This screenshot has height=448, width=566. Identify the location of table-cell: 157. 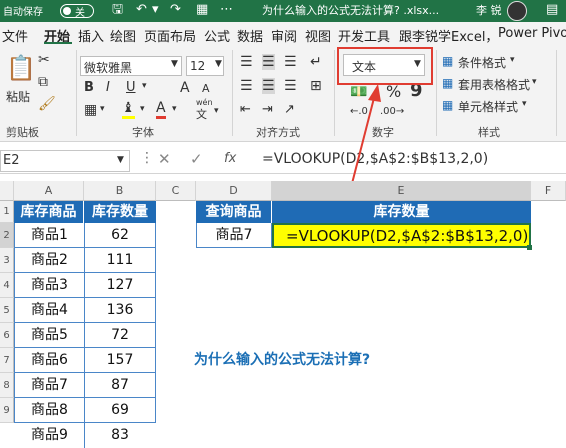
(120, 360).